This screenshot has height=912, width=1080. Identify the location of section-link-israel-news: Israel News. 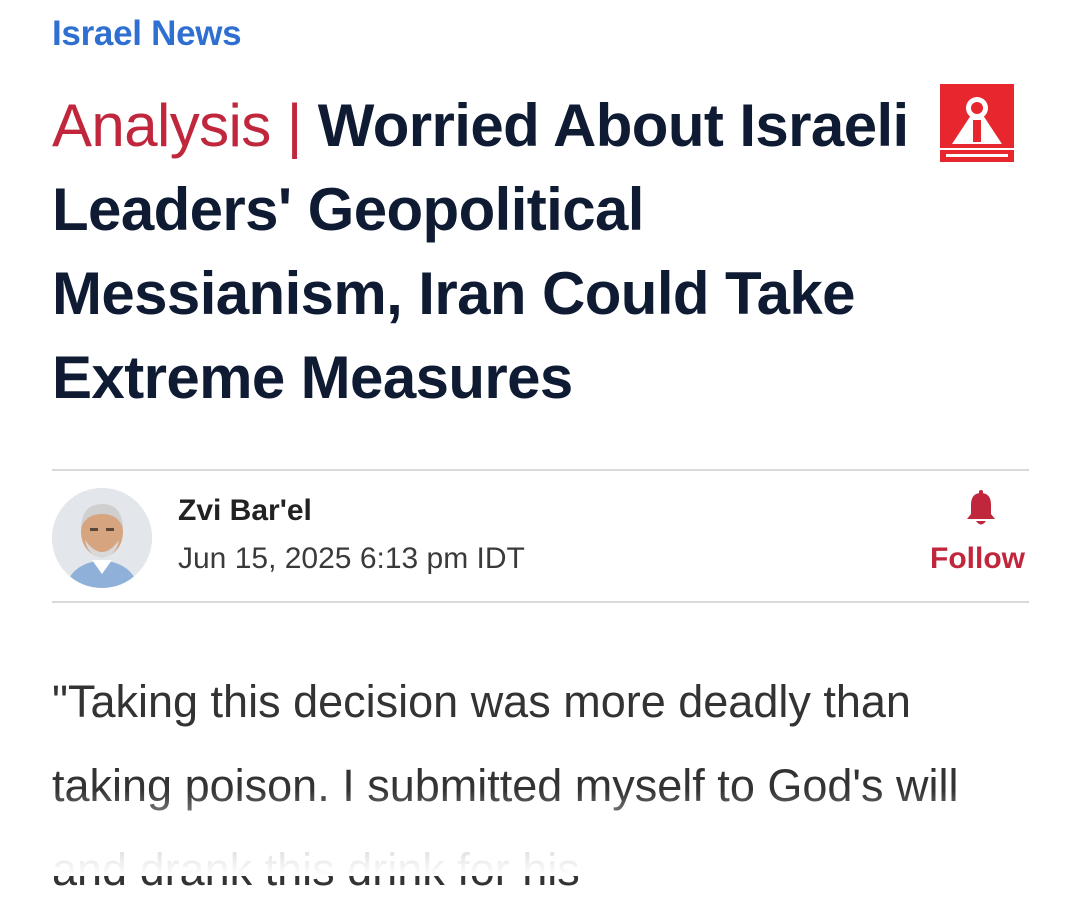
(147, 34).